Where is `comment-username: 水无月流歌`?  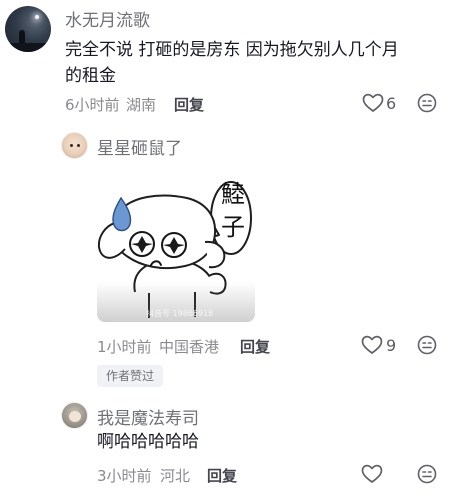 comment-username: 水无月流歌 is located at coordinates (107, 18).